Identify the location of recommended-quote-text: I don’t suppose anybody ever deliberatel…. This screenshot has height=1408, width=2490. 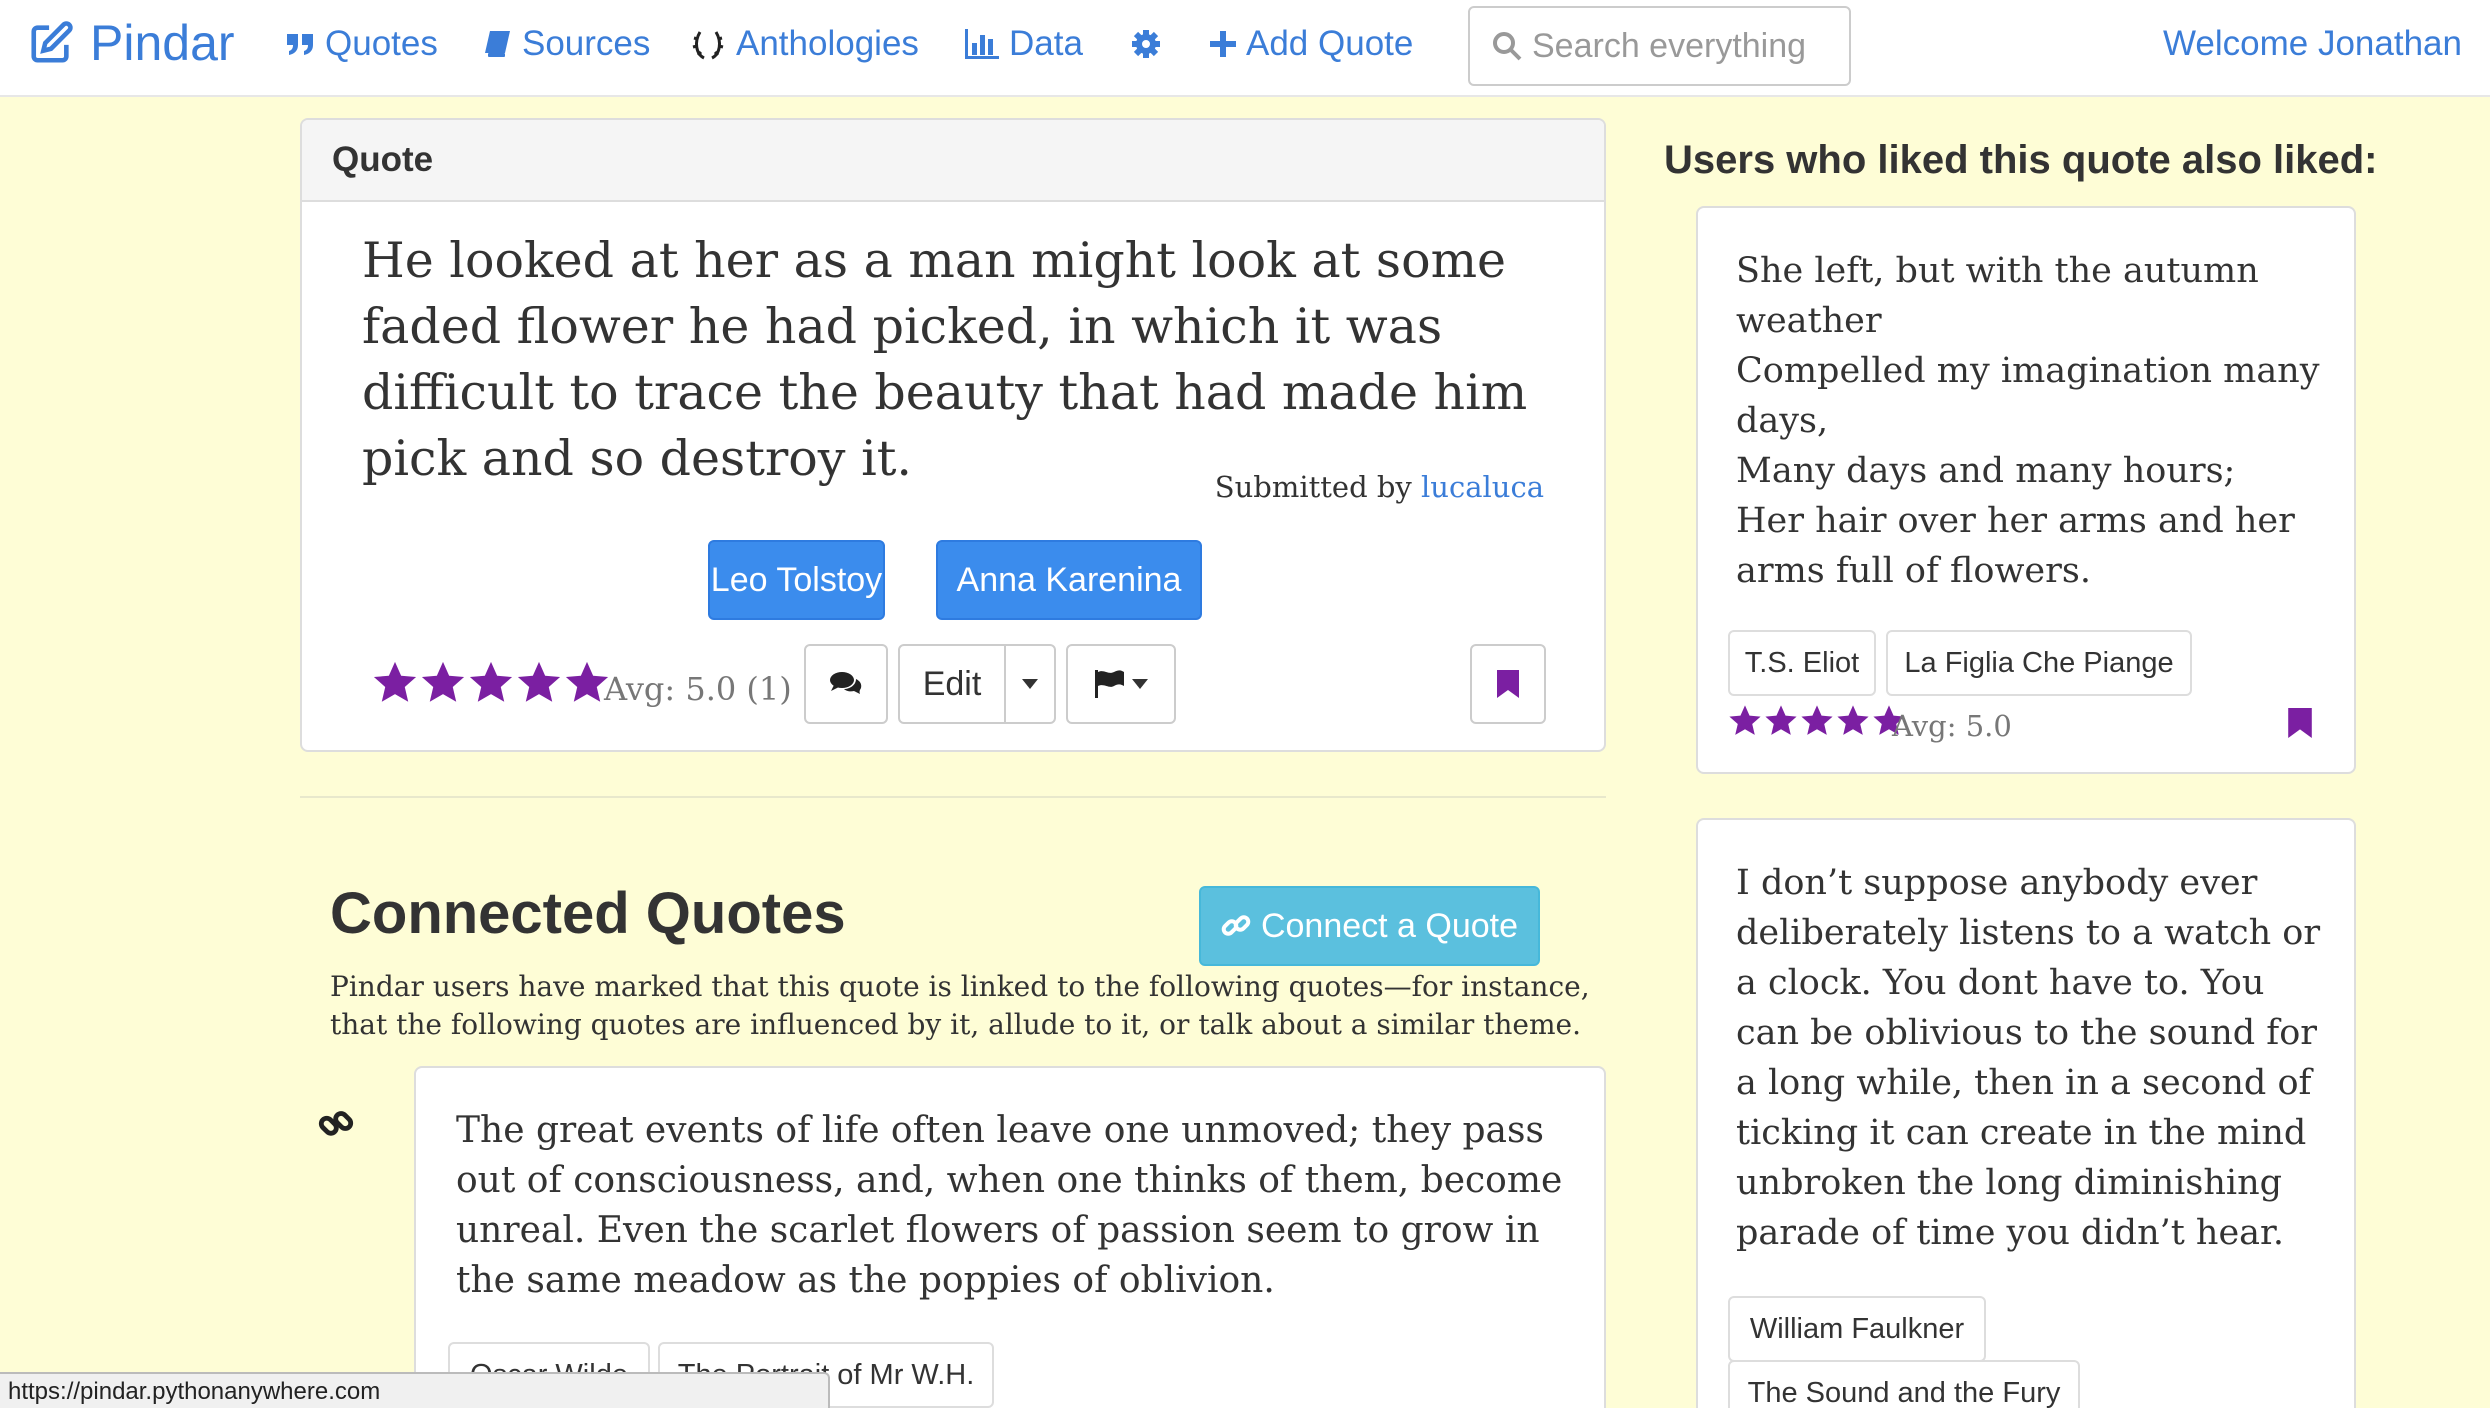
(2028, 1058).